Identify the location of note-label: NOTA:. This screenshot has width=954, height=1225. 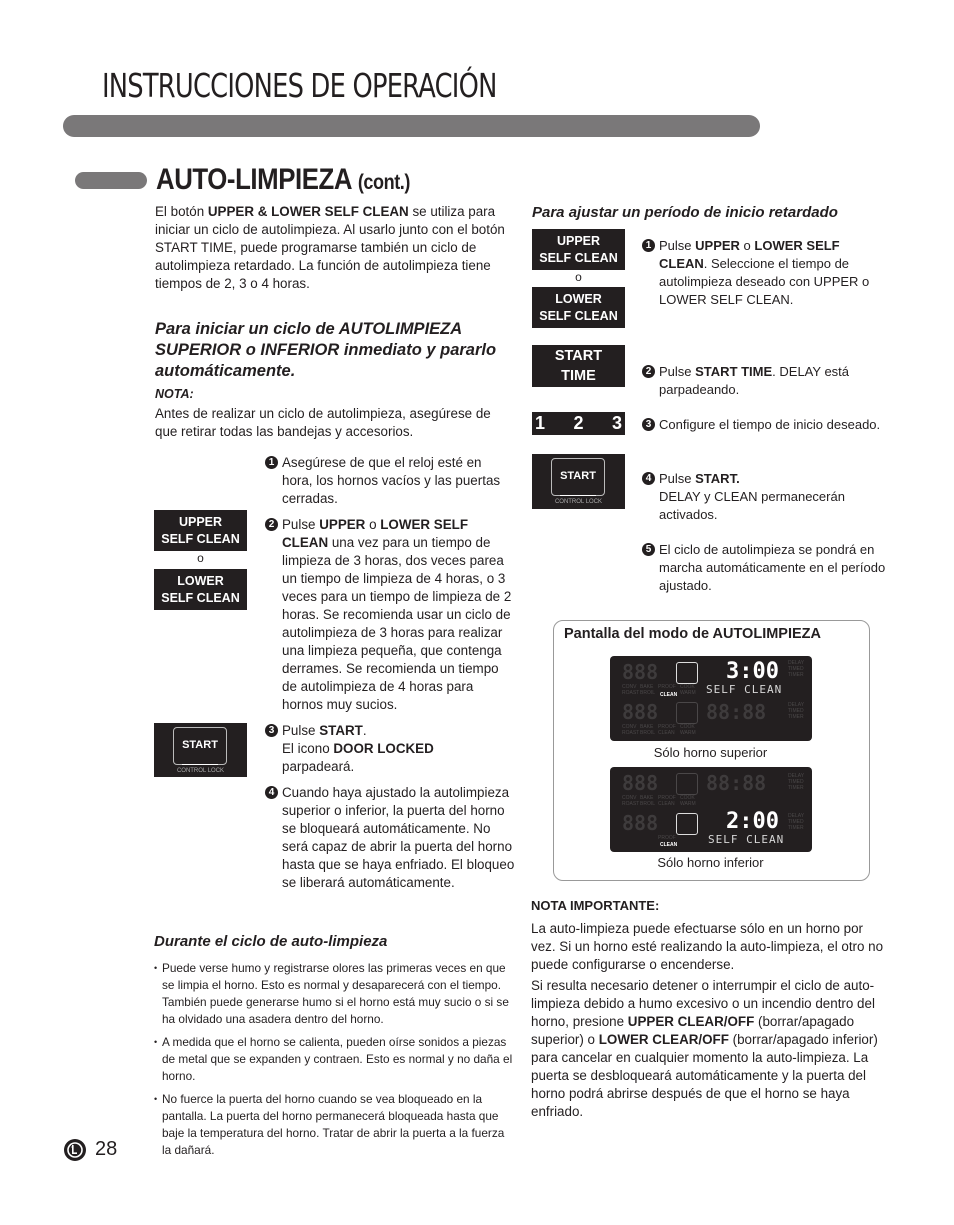
(174, 394).